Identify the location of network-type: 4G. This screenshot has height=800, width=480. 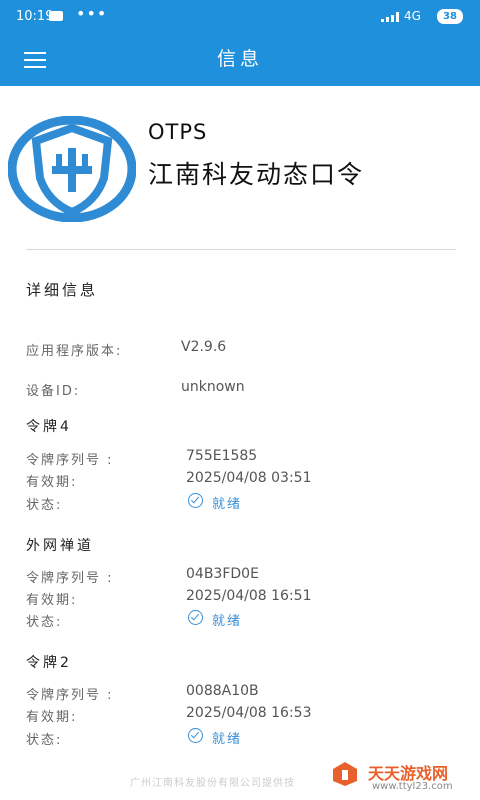
(412, 16).